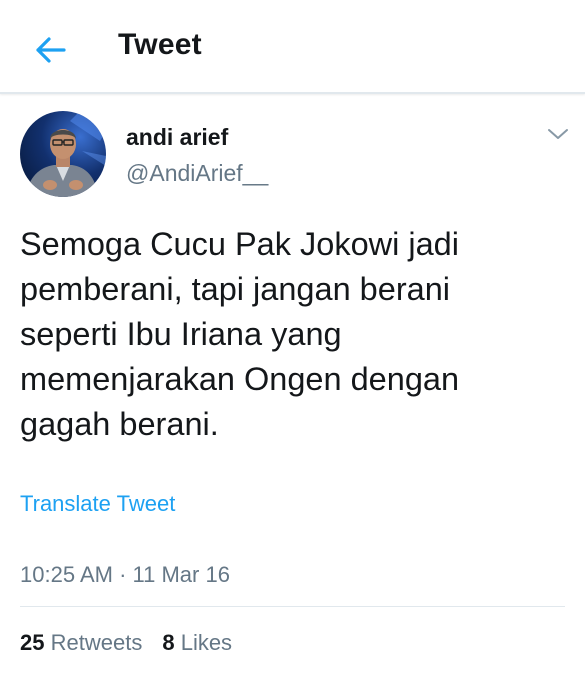 The height and width of the screenshot is (680, 585). I want to click on tweet-date: 11 Mar 16, so click(181, 574).